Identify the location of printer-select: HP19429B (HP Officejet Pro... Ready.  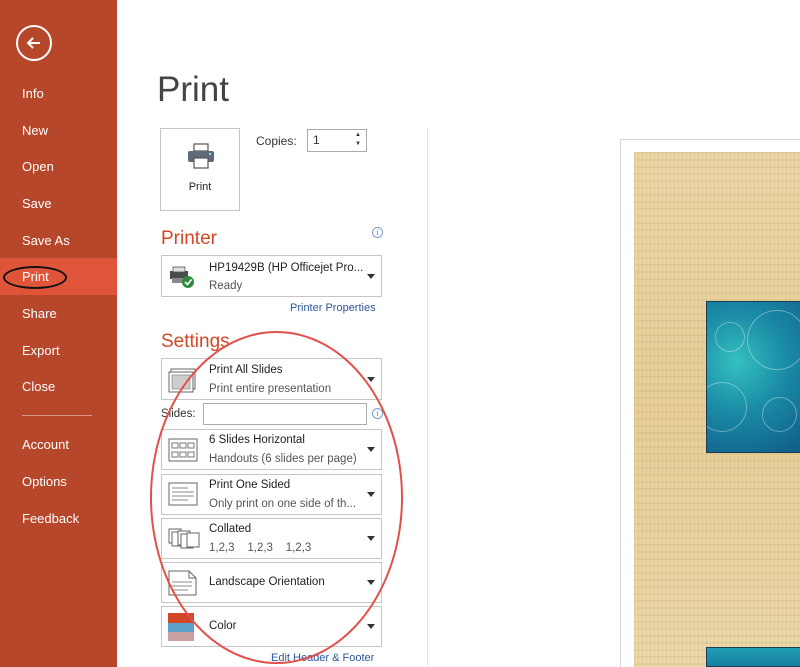
(271, 276).